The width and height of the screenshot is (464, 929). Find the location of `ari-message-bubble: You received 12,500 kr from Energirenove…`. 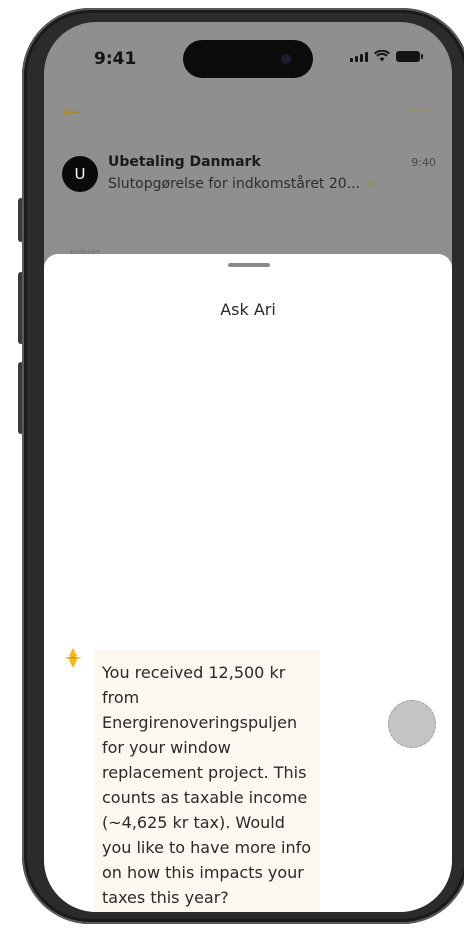

ari-message-bubble: You received 12,500 kr from Energirenove… is located at coordinates (207, 781).